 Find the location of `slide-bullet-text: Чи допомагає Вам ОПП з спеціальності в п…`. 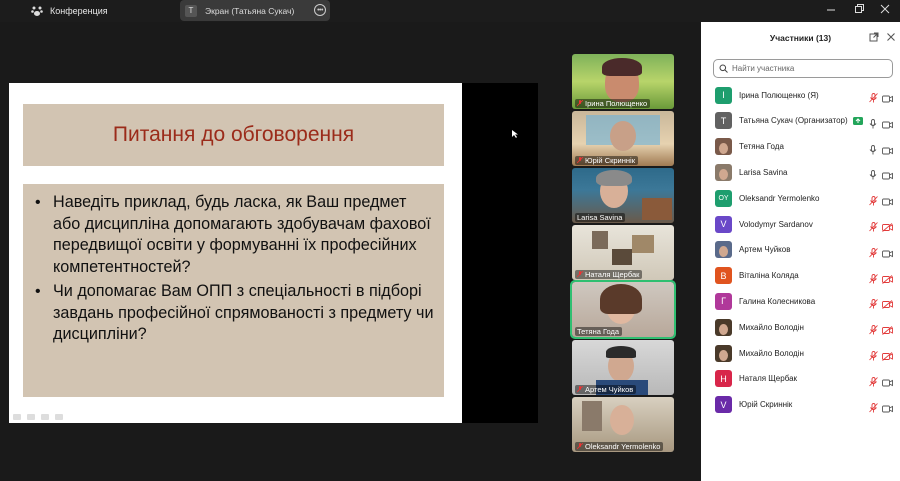

slide-bullet-text: Чи допомагає Вам ОПП з спеціальності в п… is located at coordinates (243, 312).